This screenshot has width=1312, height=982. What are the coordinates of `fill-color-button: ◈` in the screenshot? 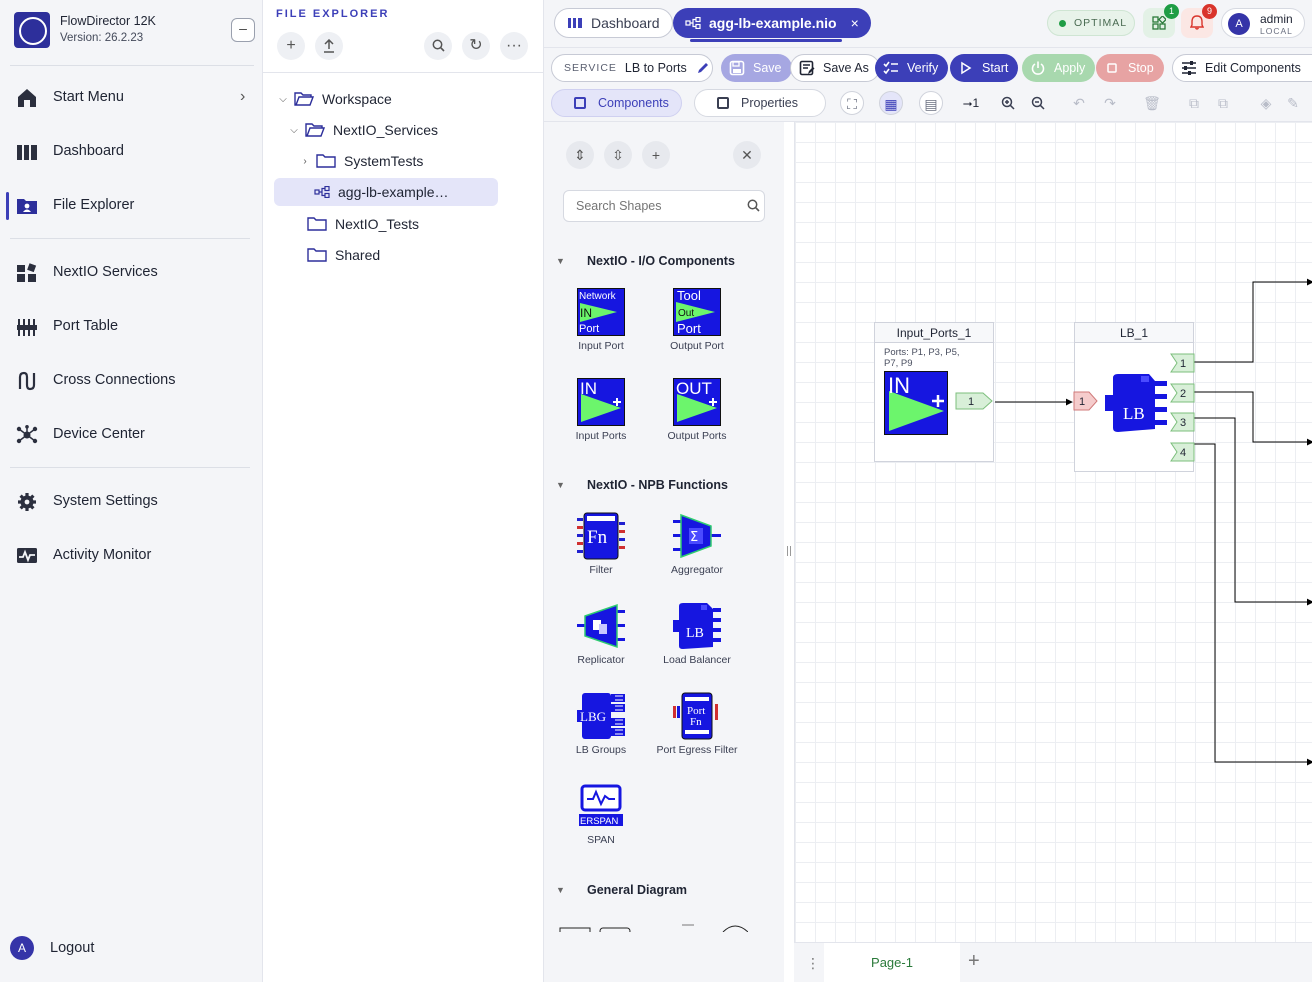 It's located at (1266, 103).